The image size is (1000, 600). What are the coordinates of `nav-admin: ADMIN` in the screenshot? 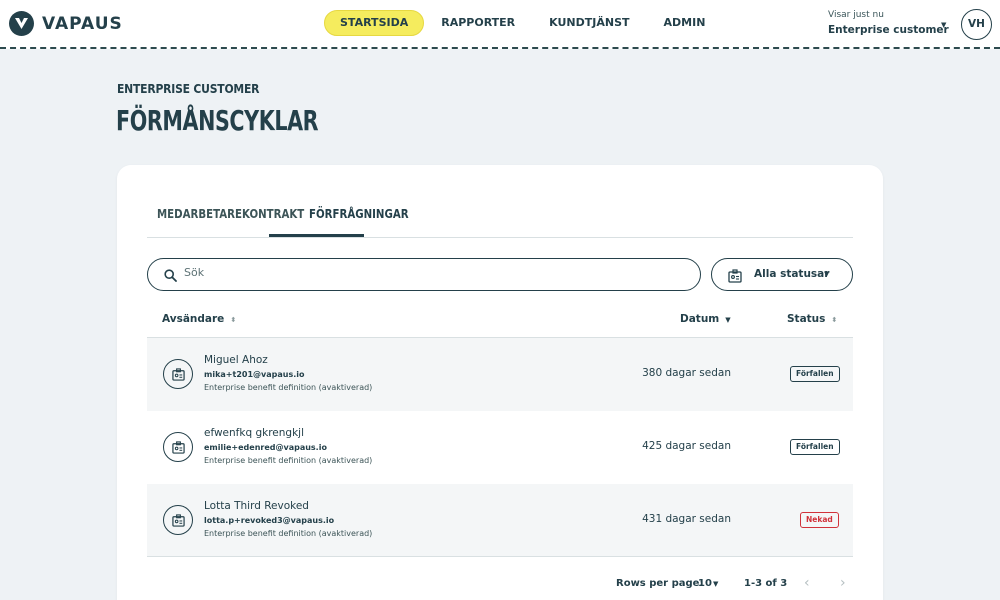 It's located at (685, 23).